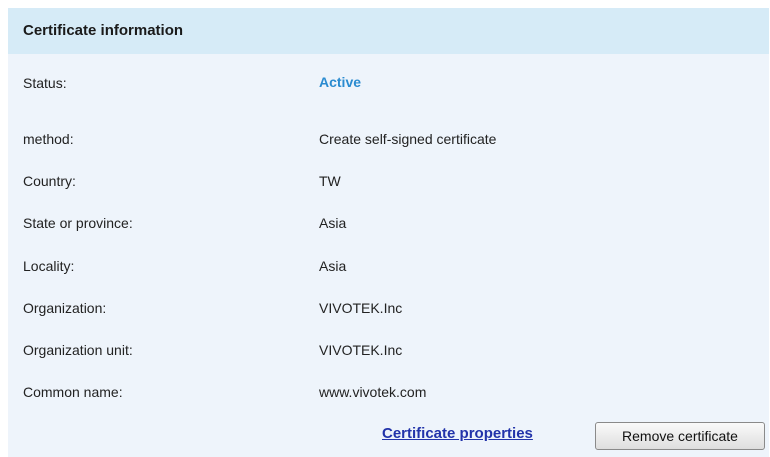 This screenshot has height=457, width=770. What do you see at coordinates (361, 308) in the screenshot?
I see `organization-value: VIVOTEK.Inc` at bounding box center [361, 308].